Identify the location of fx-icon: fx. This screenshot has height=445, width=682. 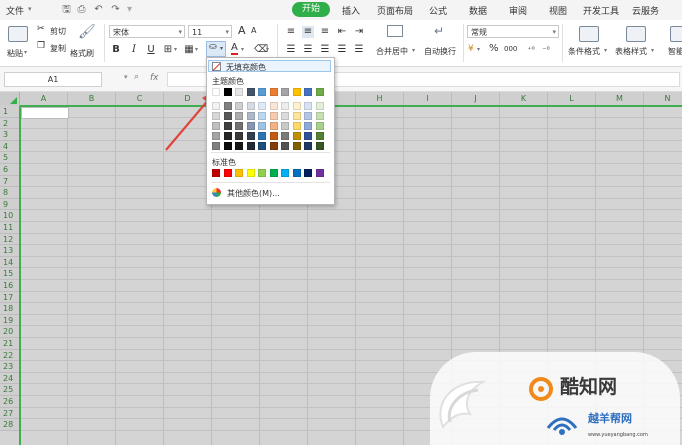
(154, 78).